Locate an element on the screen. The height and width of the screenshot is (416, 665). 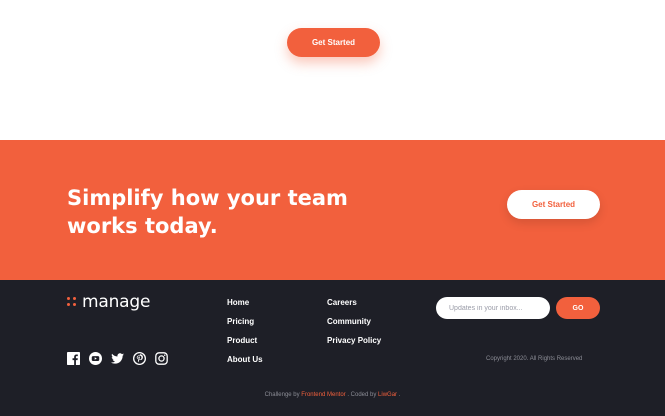
attribution-prefix: Challenge by is located at coordinates (282, 395).